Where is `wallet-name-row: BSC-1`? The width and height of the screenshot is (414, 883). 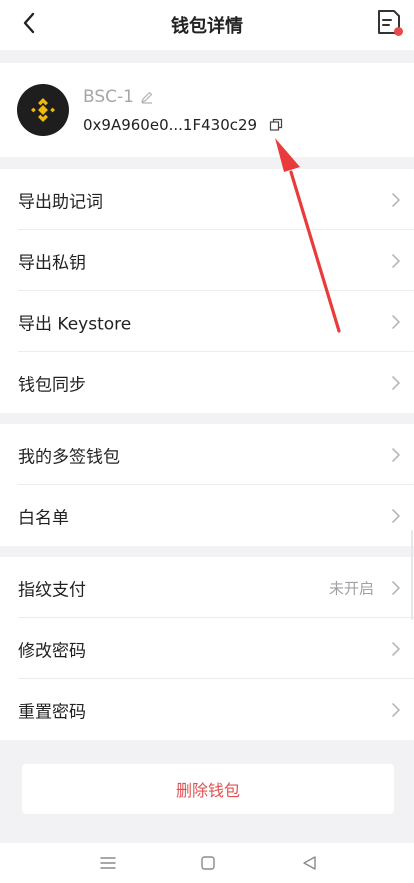 wallet-name-row: BSC-1 is located at coordinates (118, 97).